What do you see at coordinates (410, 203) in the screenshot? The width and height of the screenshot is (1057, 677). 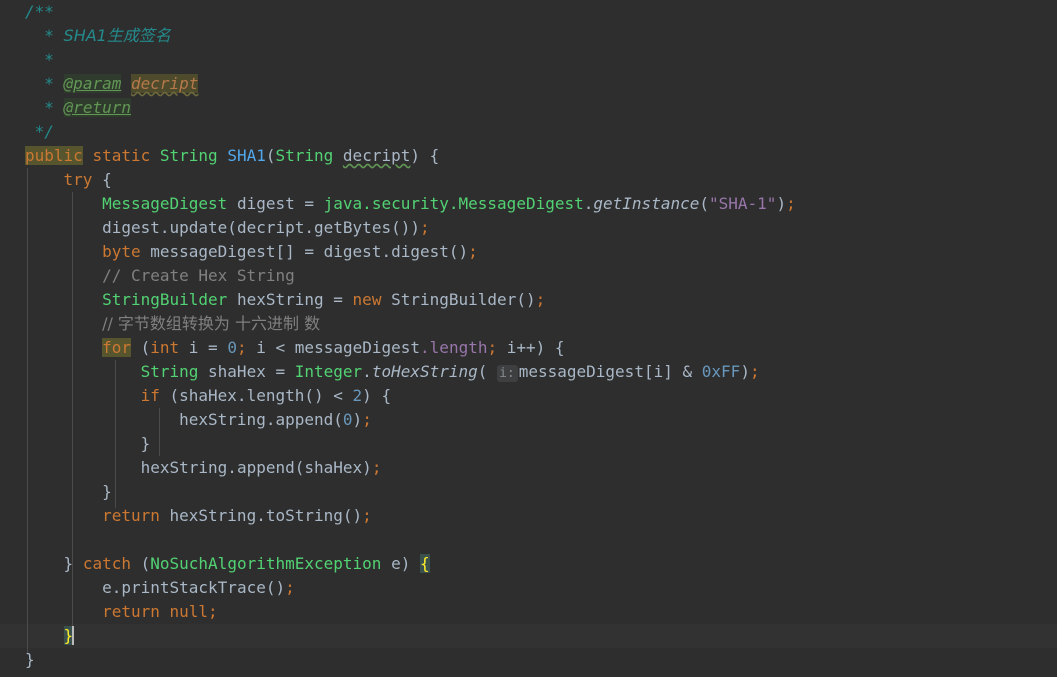 I see `pkg-security: security` at bounding box center [410, 203].